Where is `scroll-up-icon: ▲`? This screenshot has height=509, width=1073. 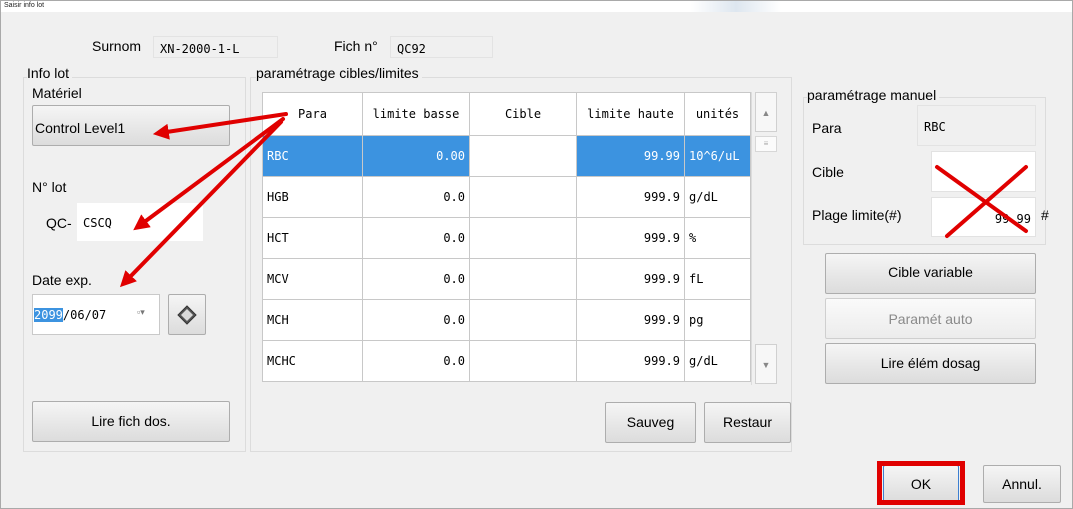
scroll-up-icon: ▲ is located at coordinates (766, 112).